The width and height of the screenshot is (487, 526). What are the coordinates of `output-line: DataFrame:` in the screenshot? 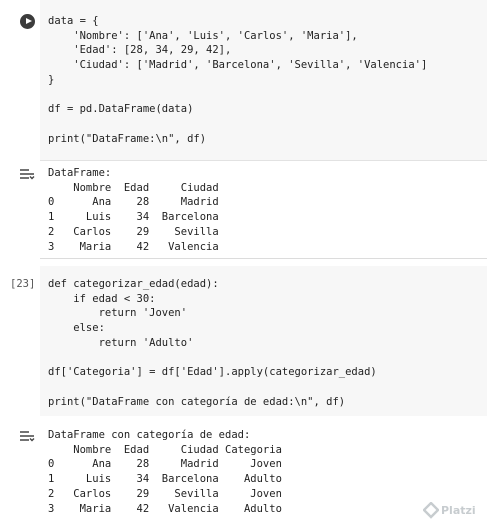 It's located at (80, 173).